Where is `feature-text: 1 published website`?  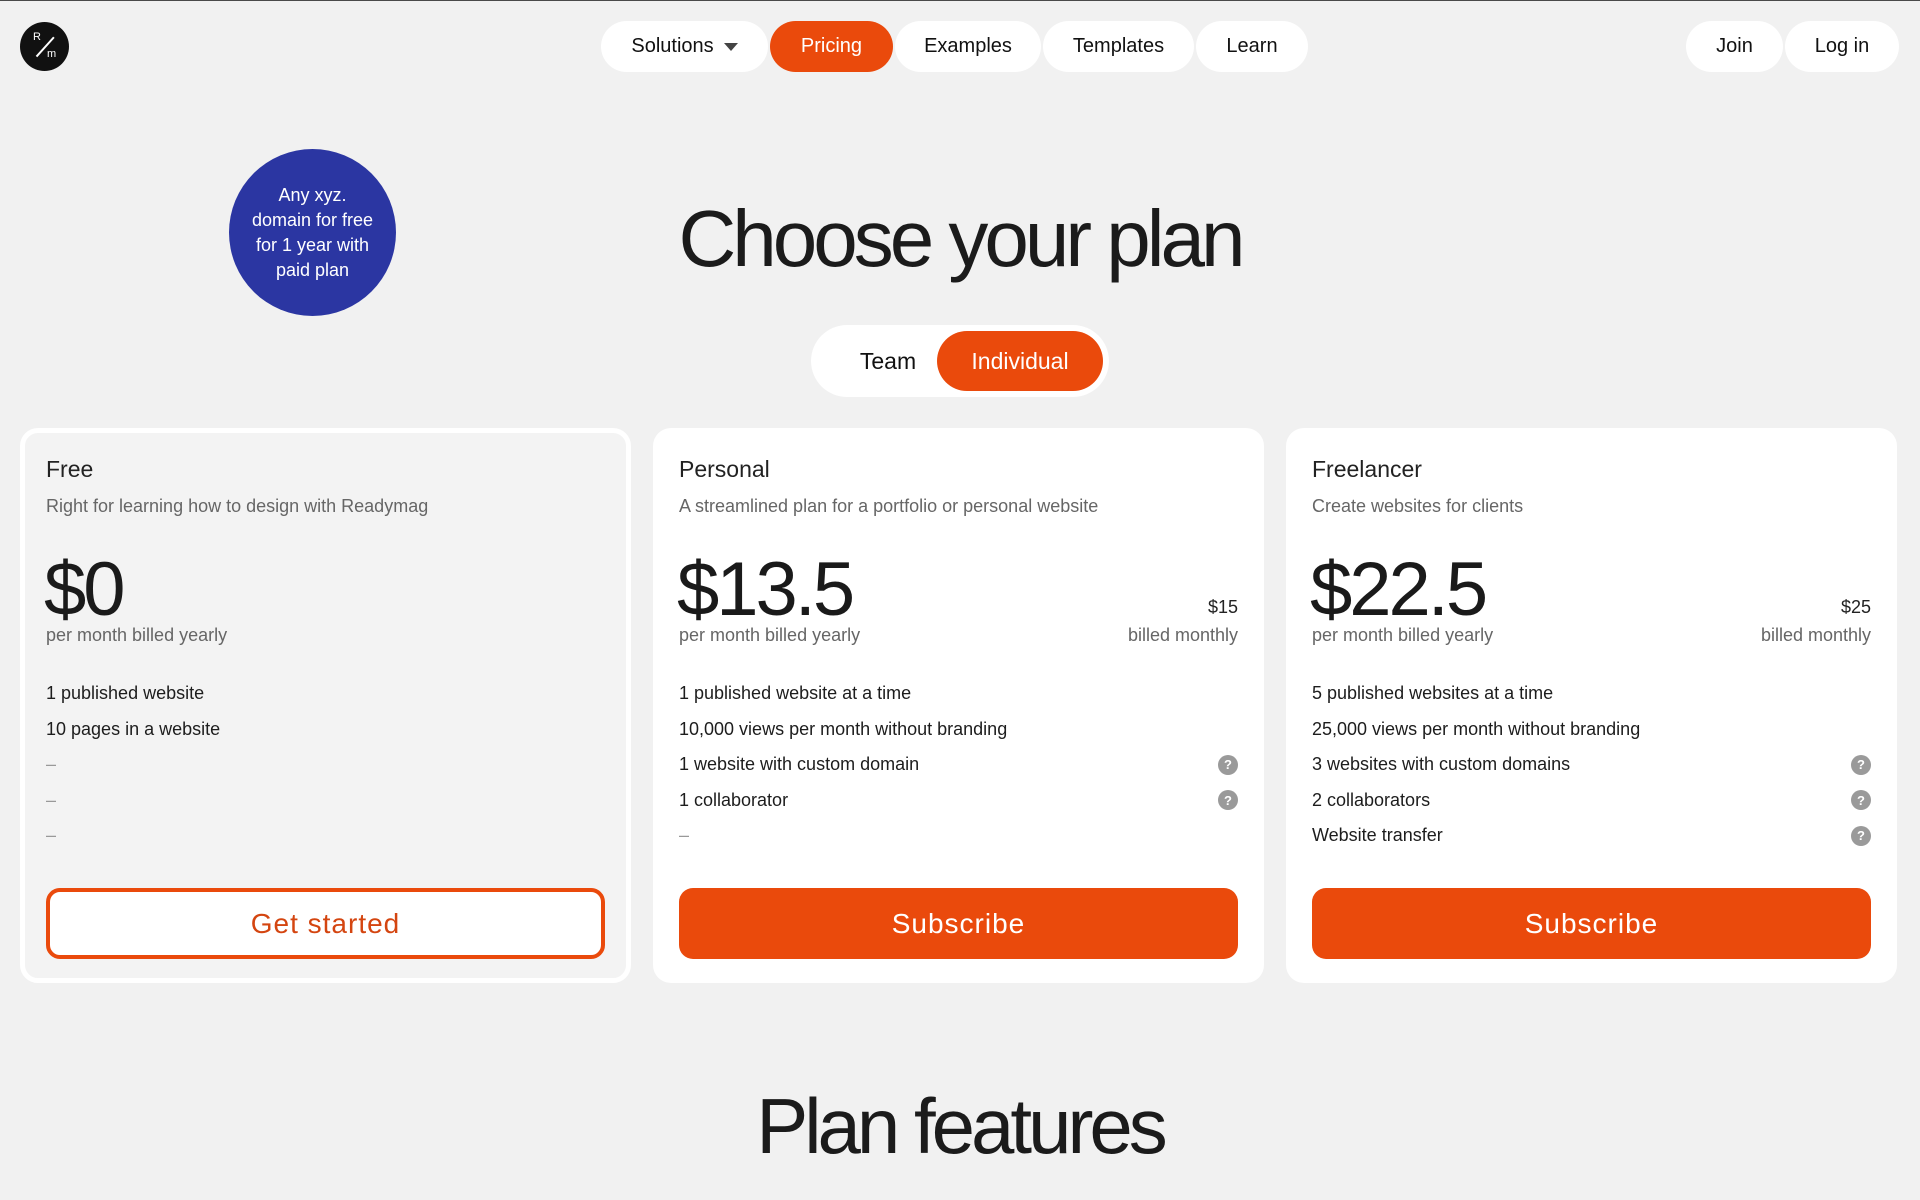
feature-text: 1 published website is located at coordinates (125, 693).